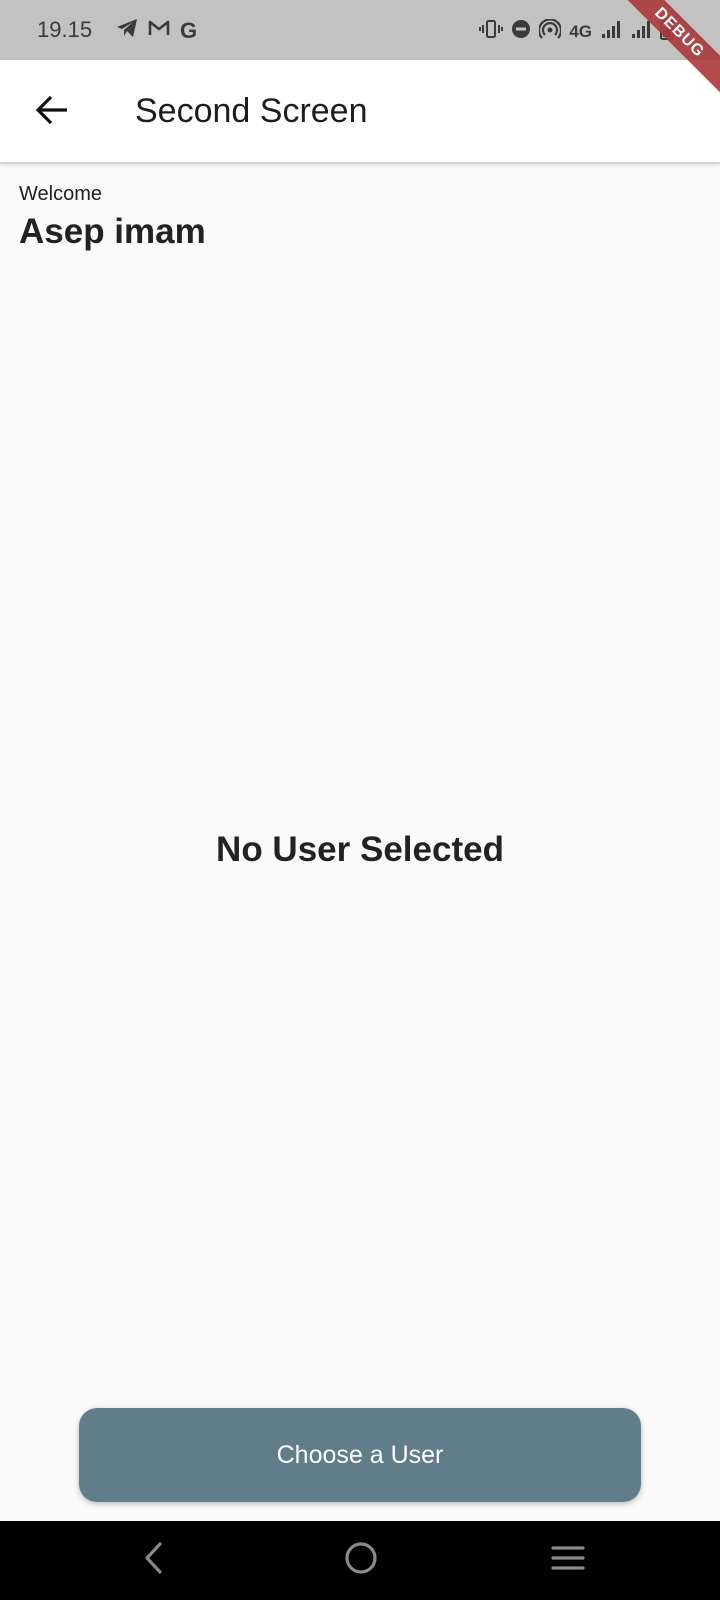  I want to click on arrow-back-icon, so click(52, 112).